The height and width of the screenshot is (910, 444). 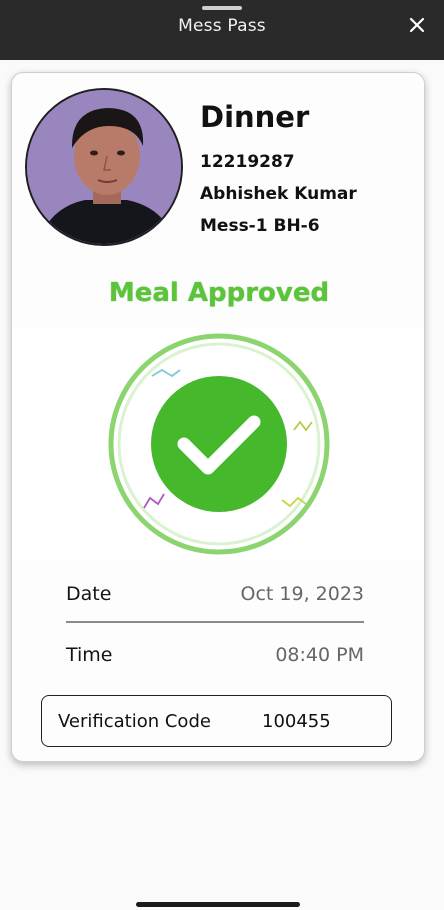 What do you see at coordinates (296, 721) in the screenshot?
I see `verification-code-value: 100455` at bounding box center [296, 721].